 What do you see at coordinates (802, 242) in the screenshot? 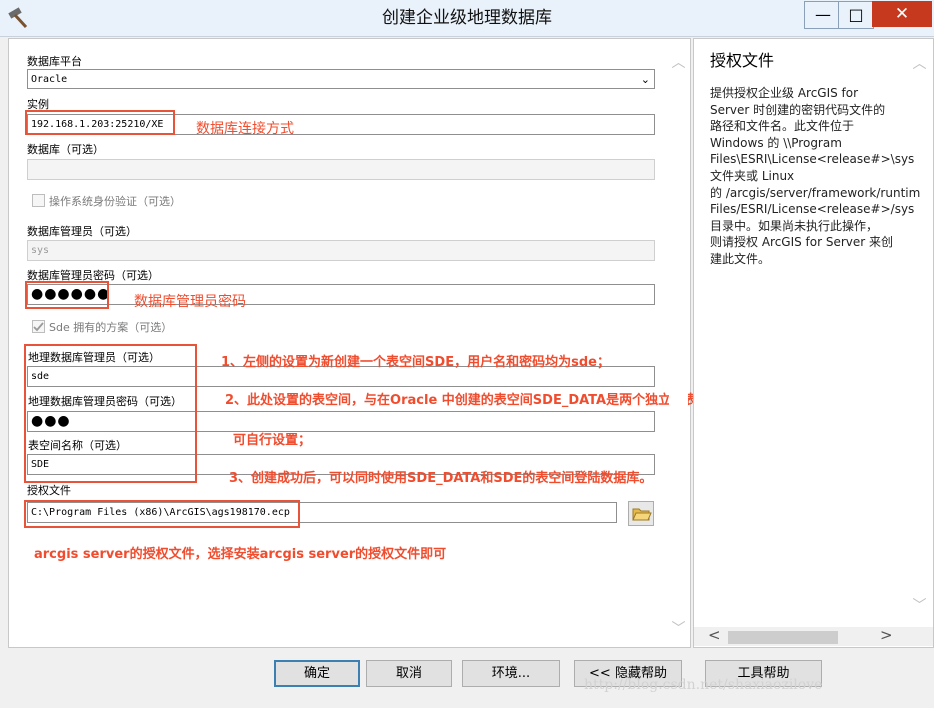
I see `help-line: 则请授权 ArcGIS for Server 来创` at bounding box center [802, 242].